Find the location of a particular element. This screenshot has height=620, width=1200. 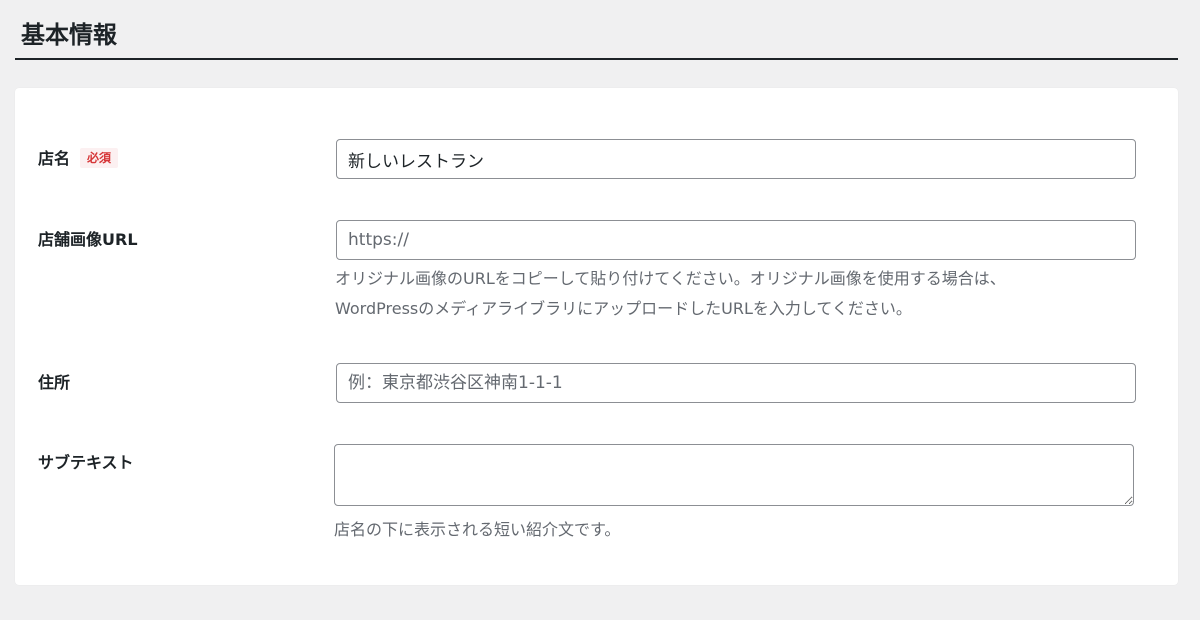

section-title: 基本情報 is located at coordinates (69, 35).